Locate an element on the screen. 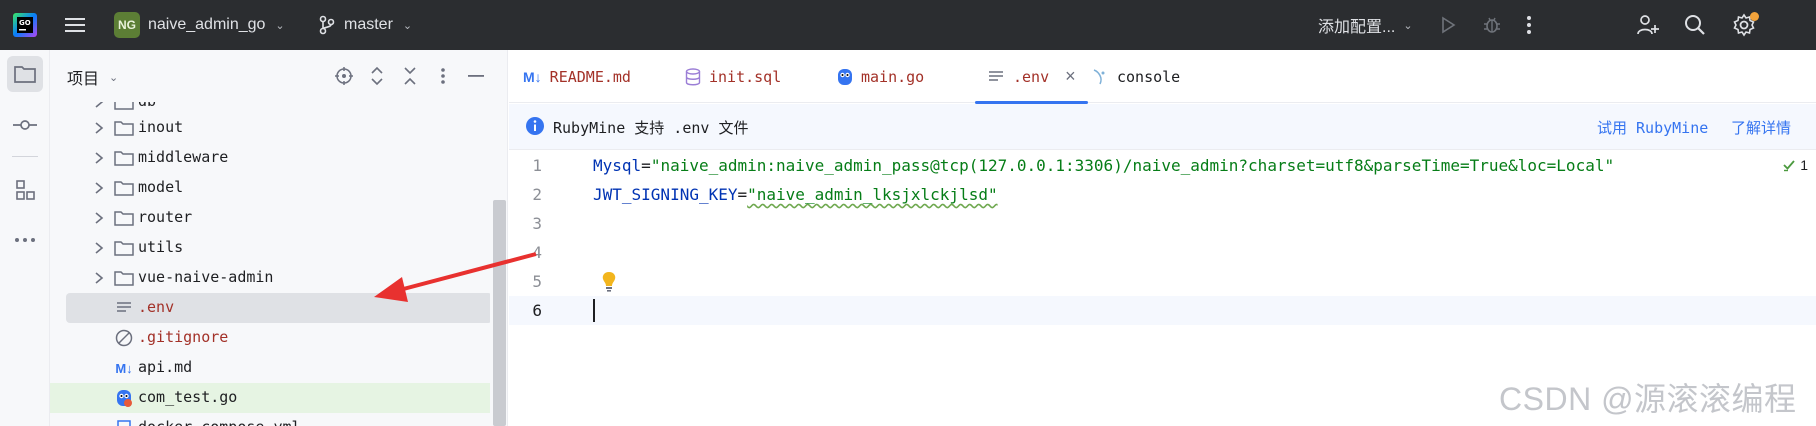 The image size is (1816, 426). tree-item-label: .env is located at coordinates (156, 307).